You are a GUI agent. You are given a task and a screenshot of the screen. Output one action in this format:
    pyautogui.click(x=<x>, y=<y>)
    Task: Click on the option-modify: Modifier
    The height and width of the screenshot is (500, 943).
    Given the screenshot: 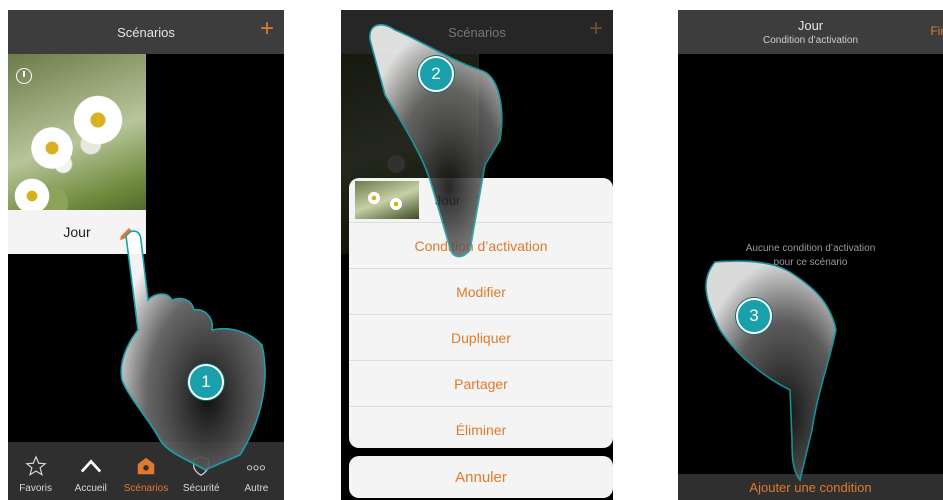 What is the action you would take?
    pyautogui.click(x=481, y=292)
    